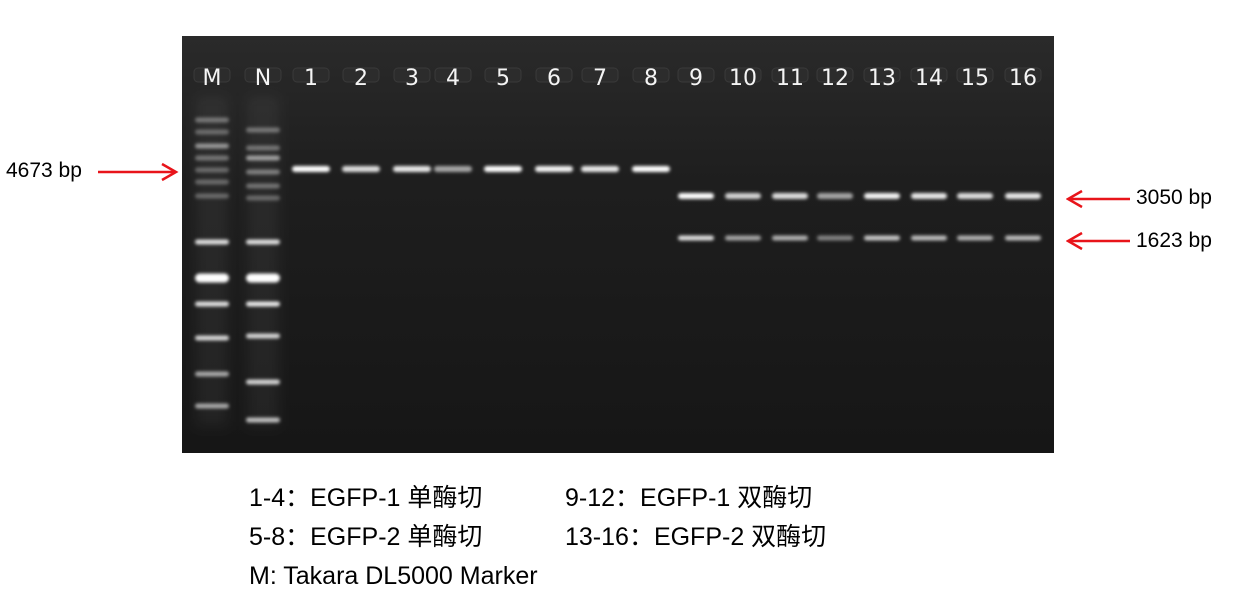 The height and width of the screenshot is (611, 1243). Describe the element at coordinates (790, 78) in the screenshot. I see `lane-label-11: 11` at that location.